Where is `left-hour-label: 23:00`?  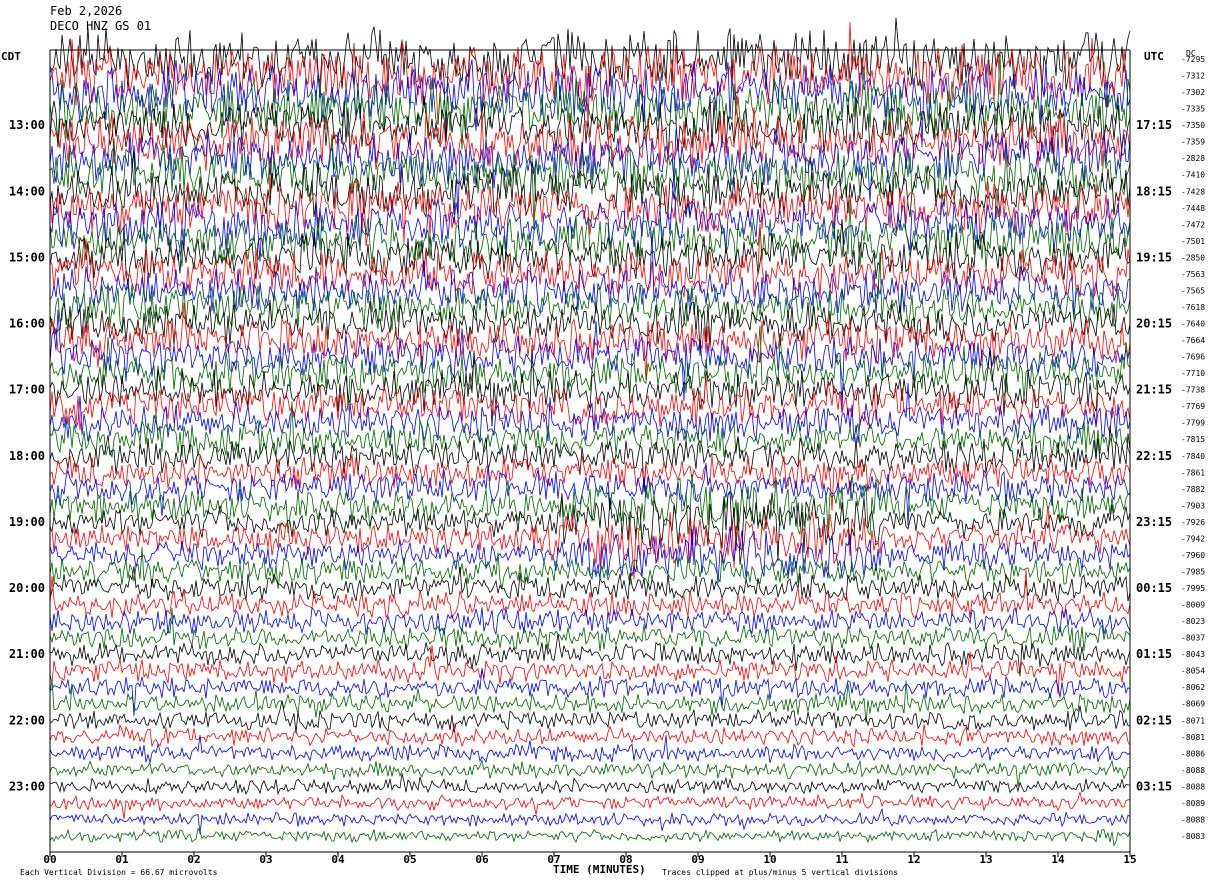 left-hour-label: 23:00 is located at coordinates (27, 786).